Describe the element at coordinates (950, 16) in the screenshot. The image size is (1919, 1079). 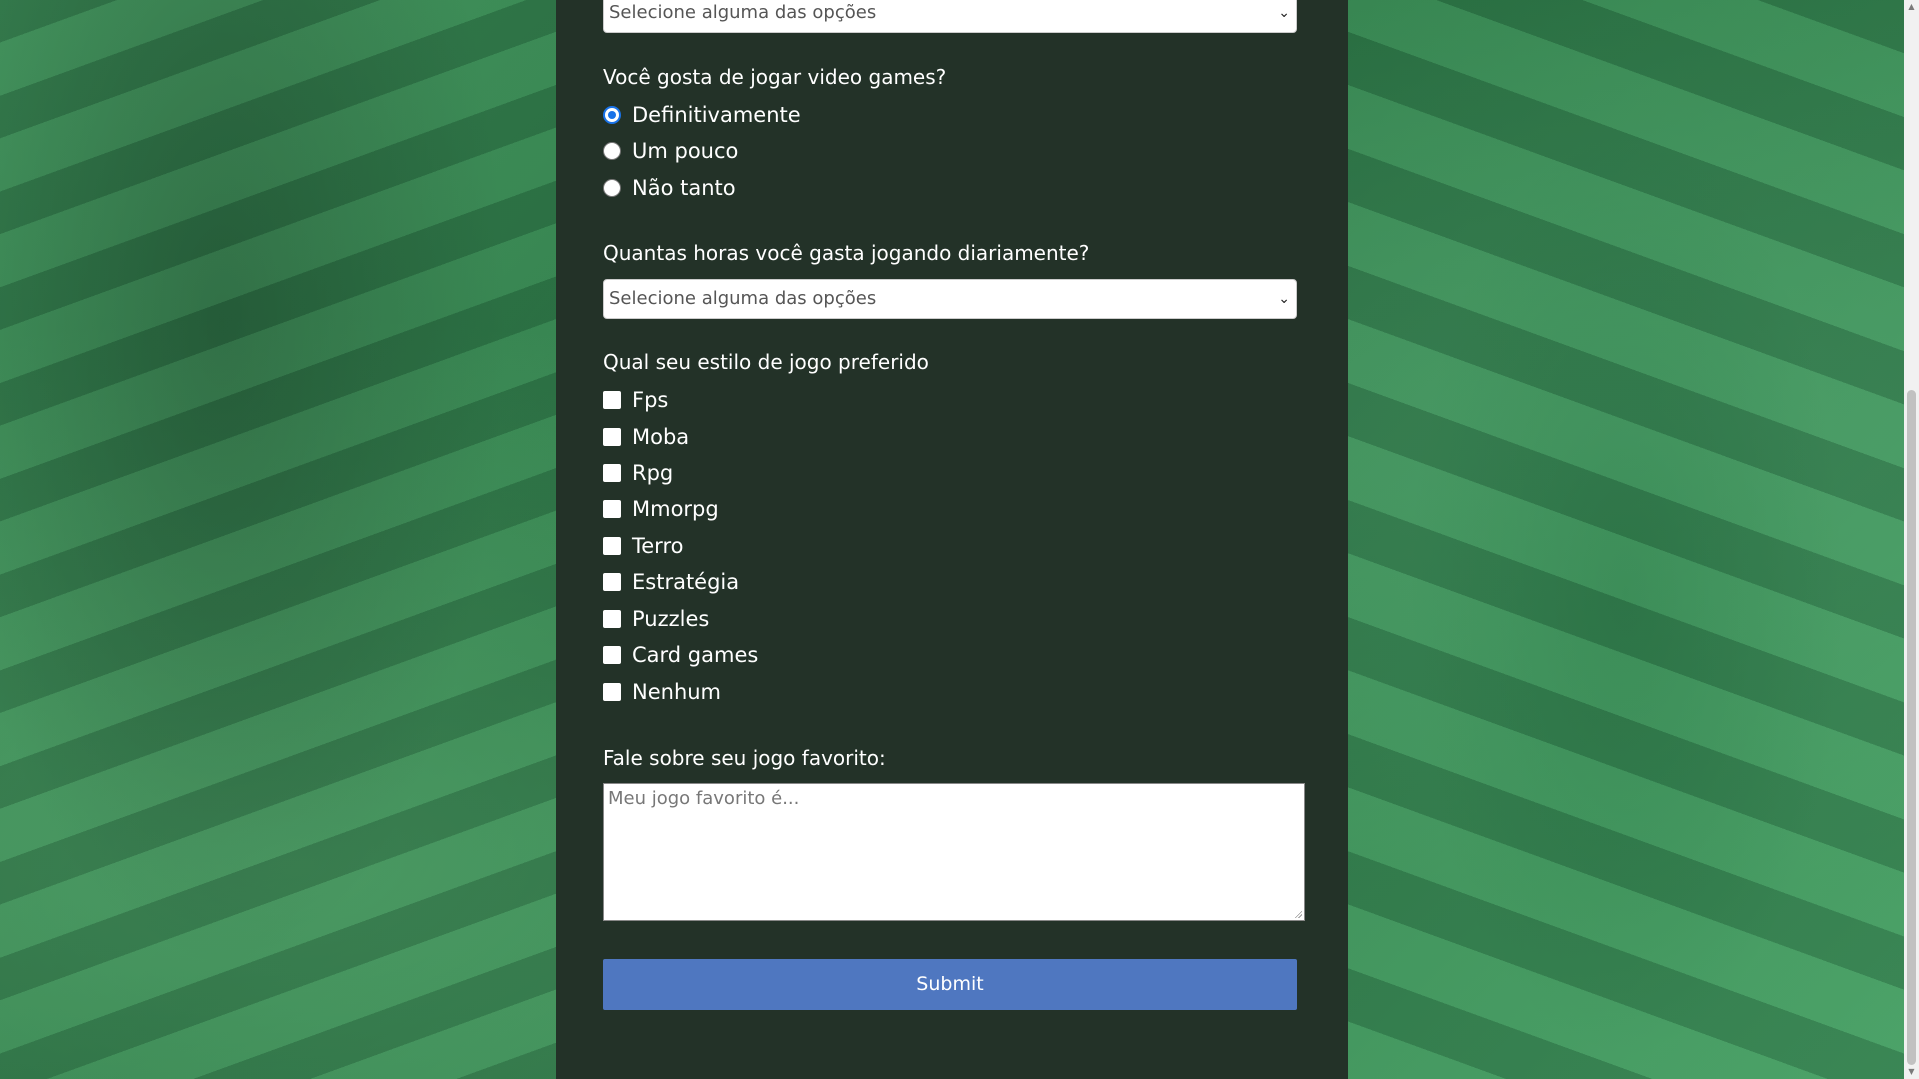
I see `top-select: Selecione alguma das opções ⌄` at that location.